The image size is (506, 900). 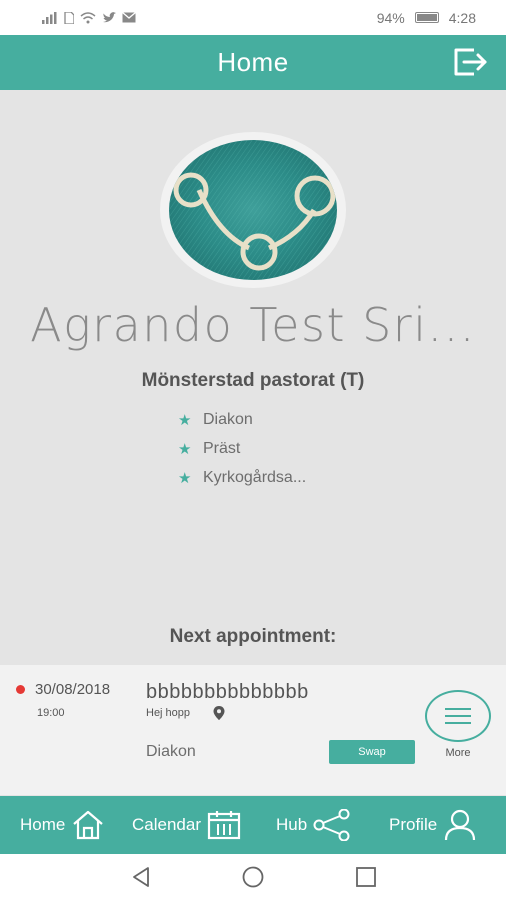 What do you see at coordinates (224, 825) in the screenshot?
I see `calendar-icon` at bounding box center [224, 825].